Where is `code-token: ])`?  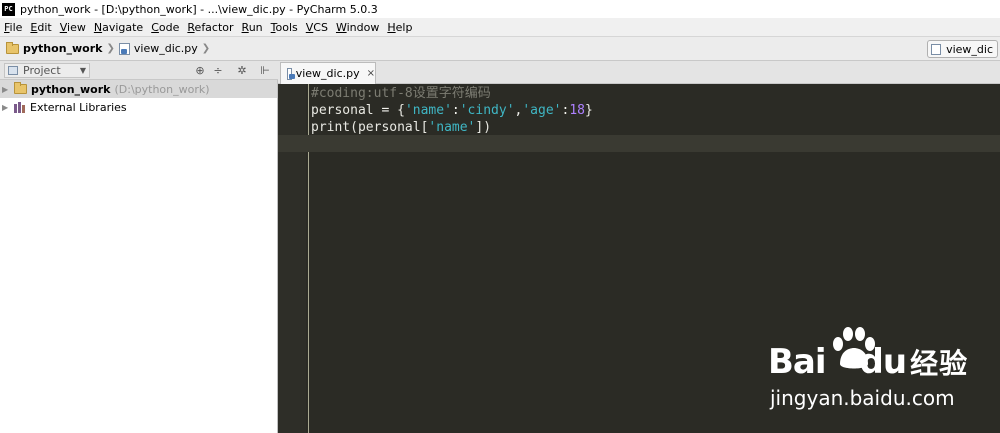
code-token: ]) is located at coordinates (483, 127).